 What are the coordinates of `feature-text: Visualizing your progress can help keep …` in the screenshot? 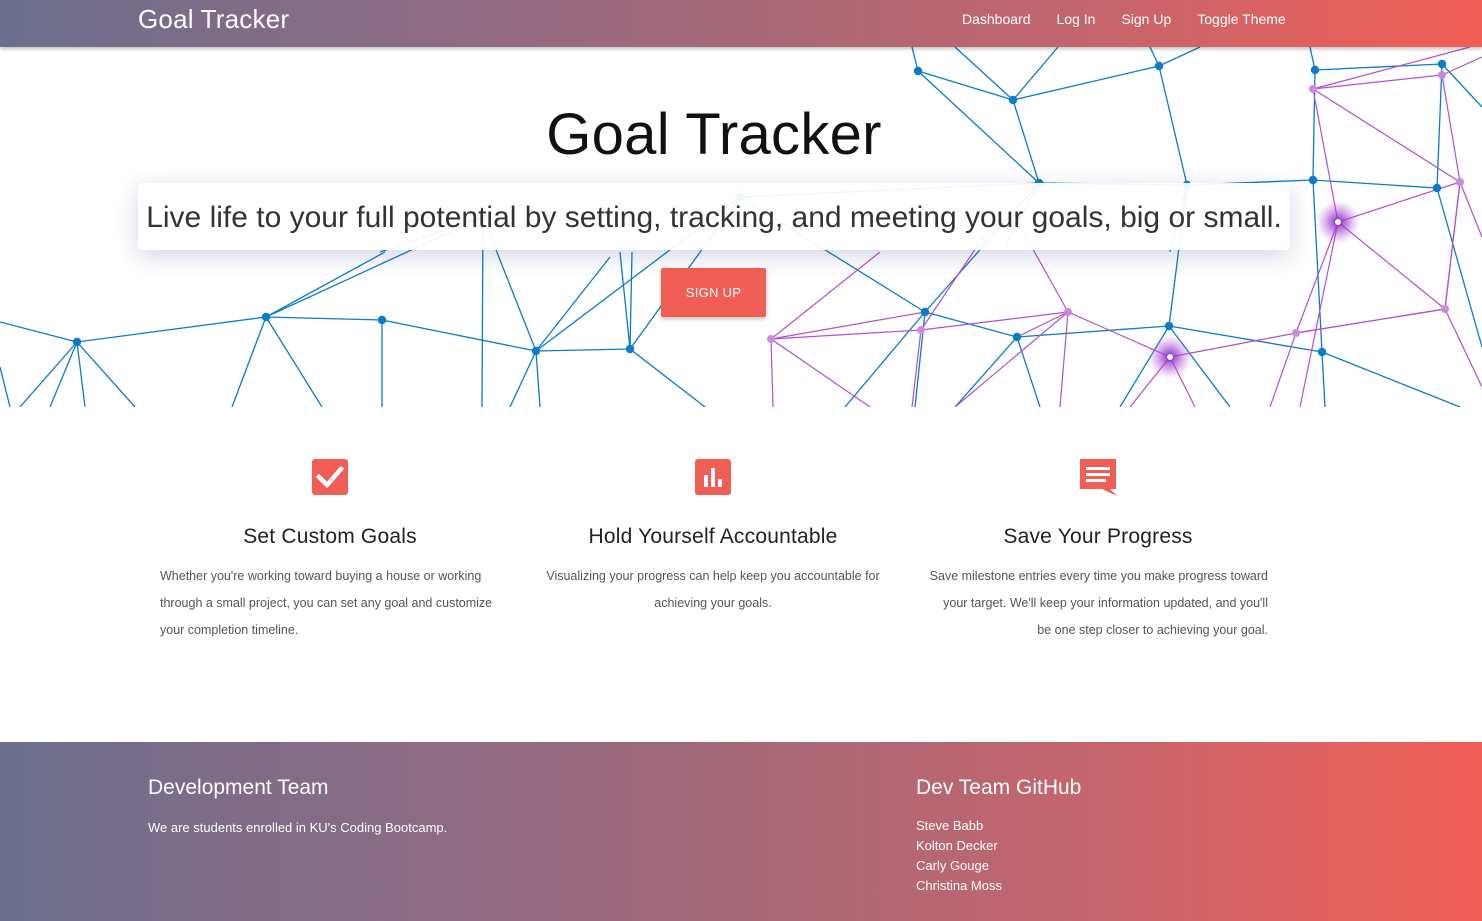 It's located at (713, 589).